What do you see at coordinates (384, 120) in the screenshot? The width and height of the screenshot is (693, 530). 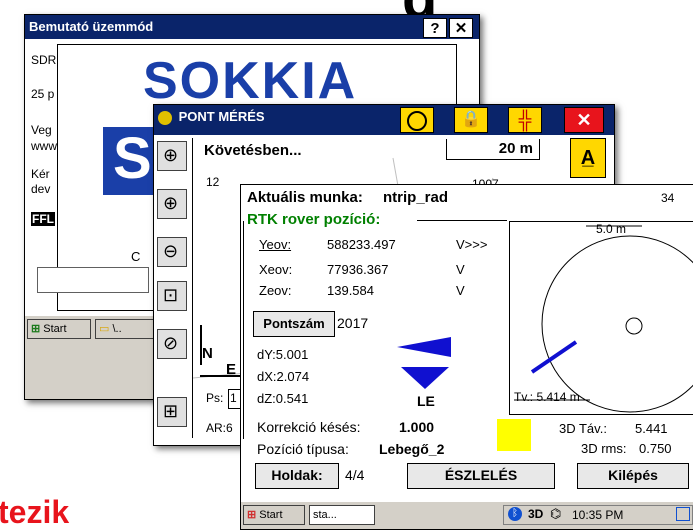 I see `pm-titlebar: PONT MÉRÉS` at bounding box center [384, 120].